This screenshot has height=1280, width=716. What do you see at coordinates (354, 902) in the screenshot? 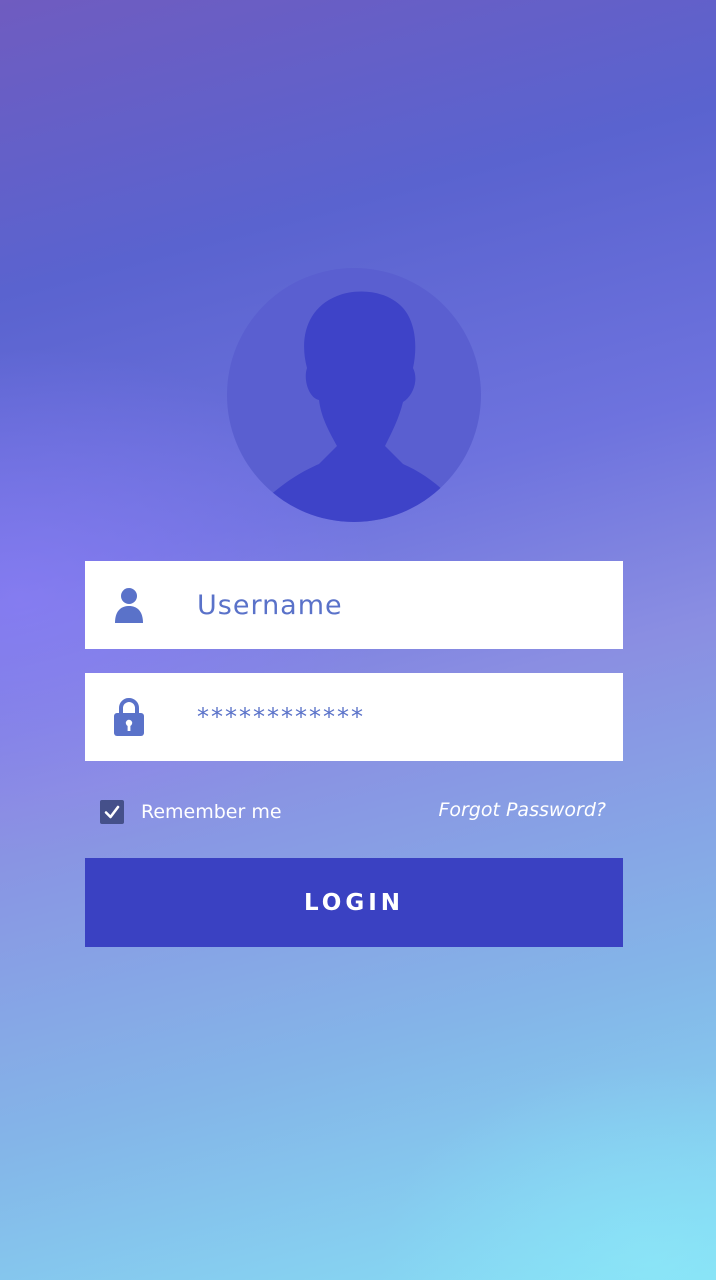
I see `login-button: LOGIN` at bounding box center [354, 902].